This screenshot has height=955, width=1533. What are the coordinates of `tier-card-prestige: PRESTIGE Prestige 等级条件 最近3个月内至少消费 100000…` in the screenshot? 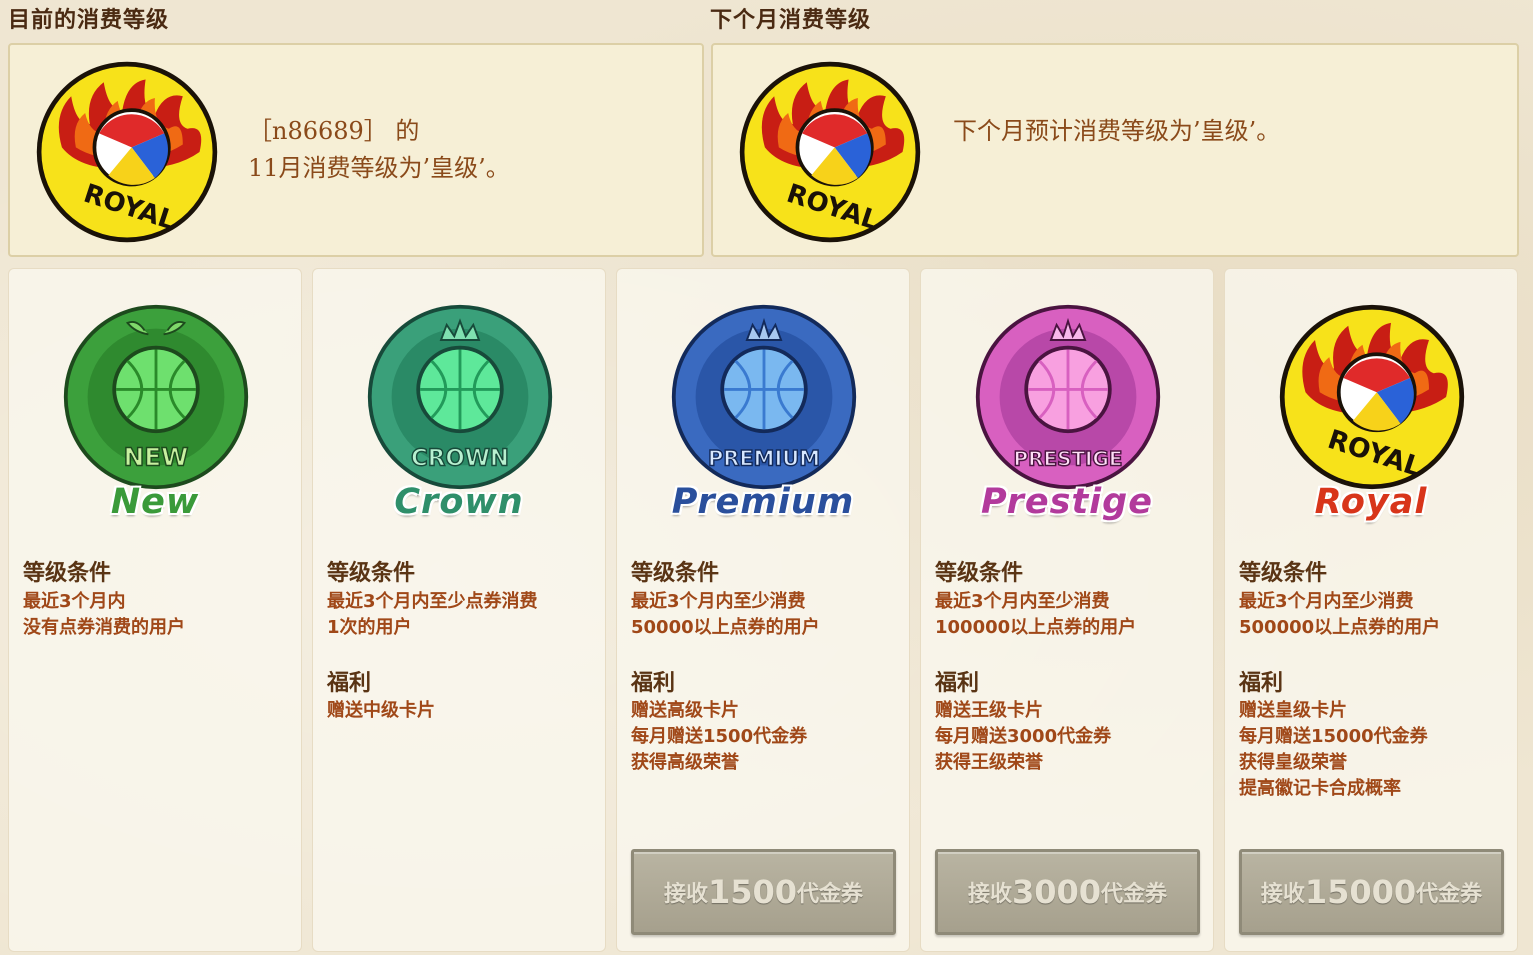 It's located at (1067, 610).